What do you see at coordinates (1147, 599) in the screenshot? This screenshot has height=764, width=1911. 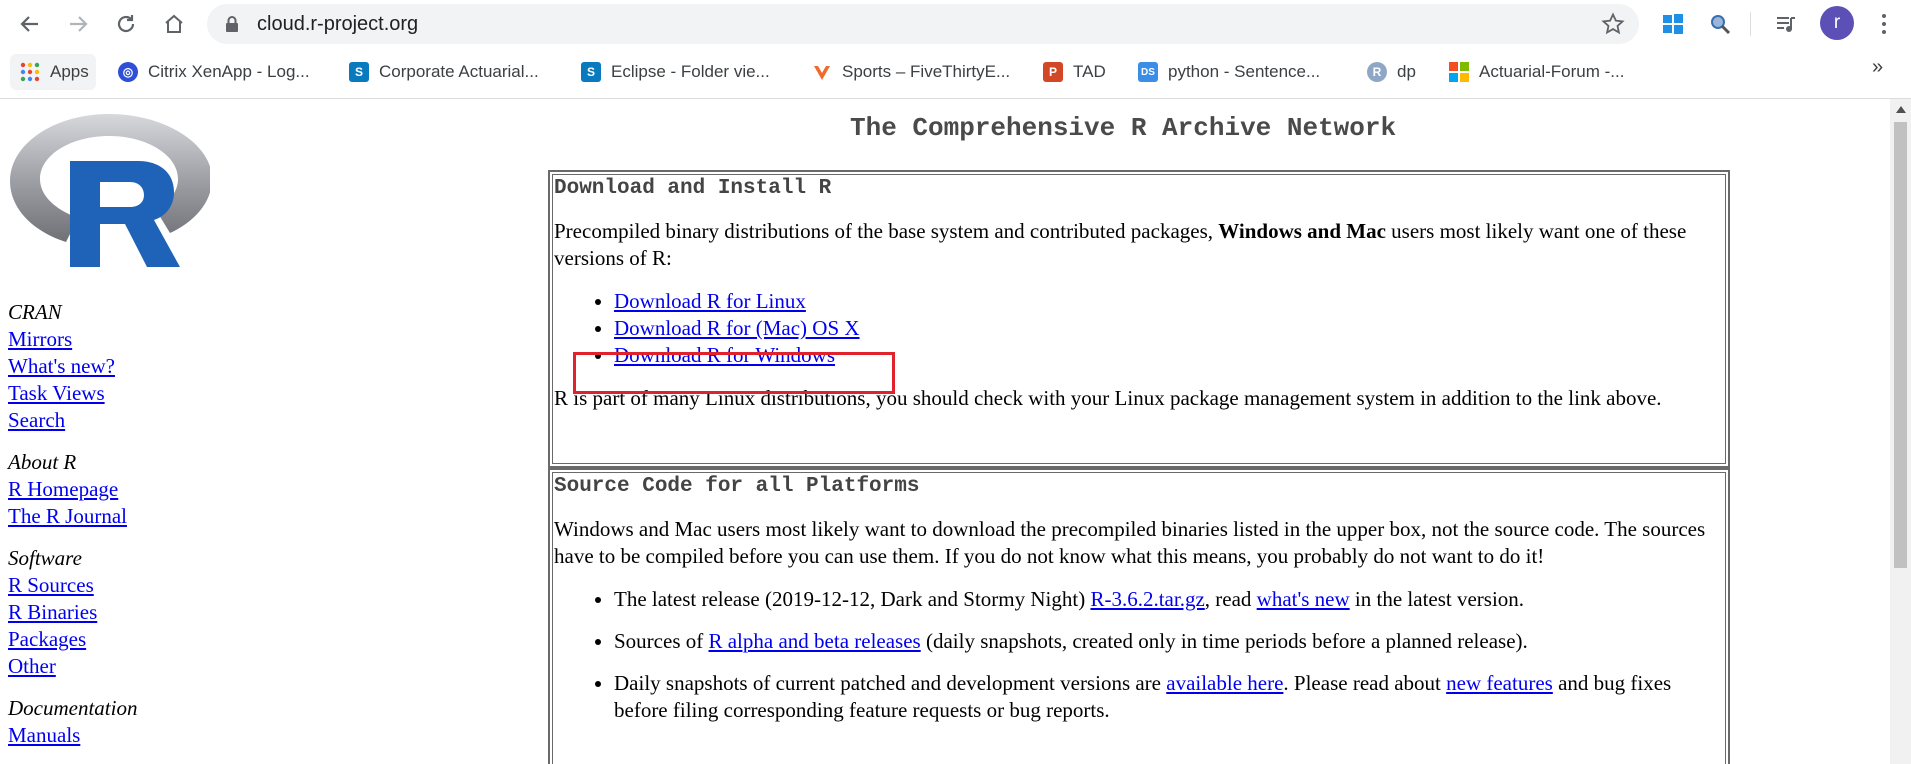 I see `r-tarball-link: R-3.6.2.tar.gz` at bounding box center [1147, 599].